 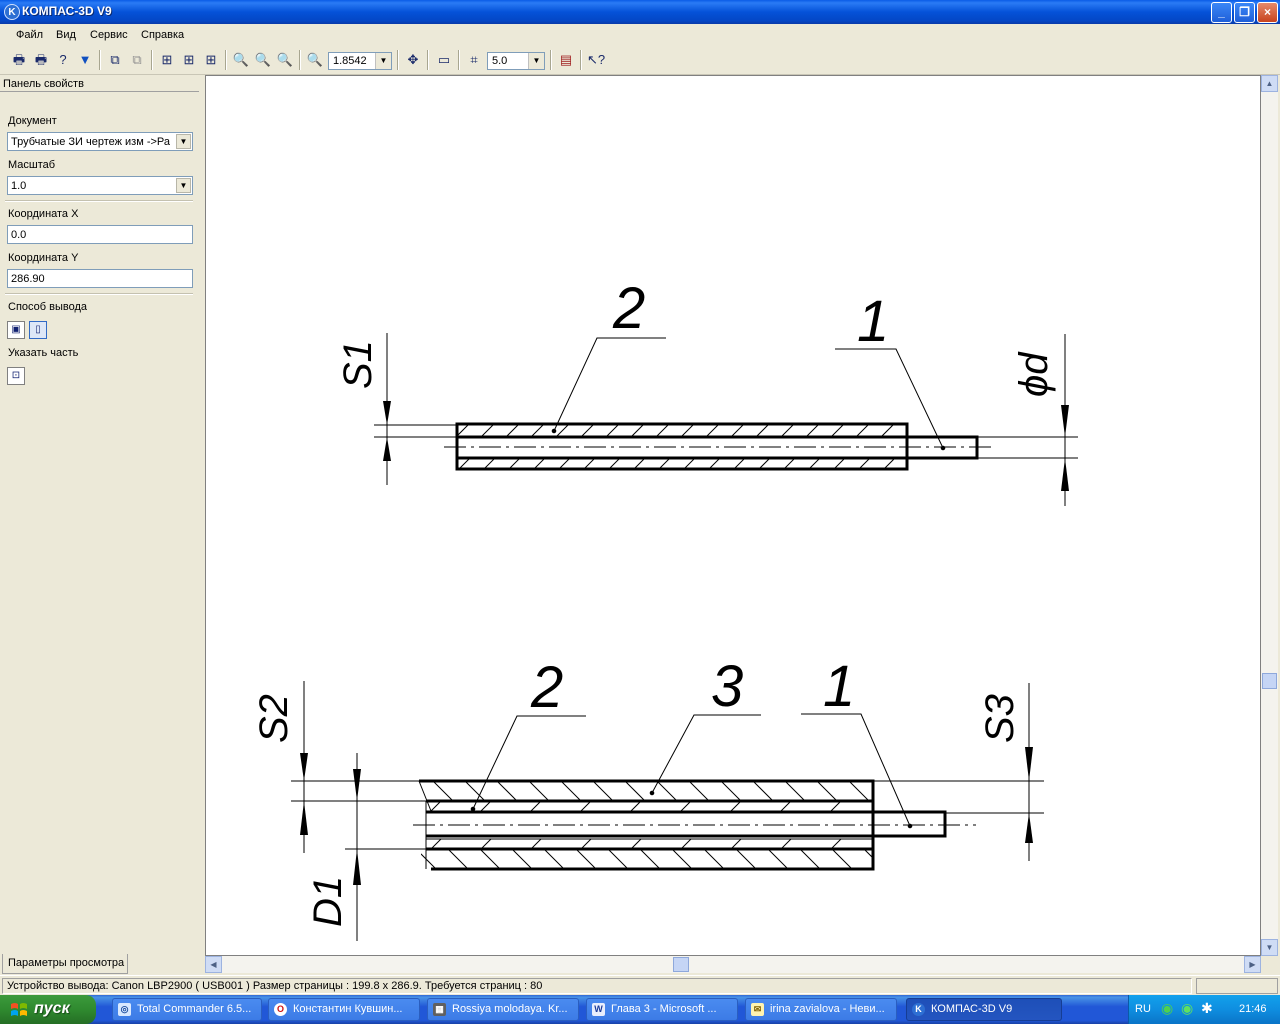 What do you see at coordinates (757, 1009) in the screenshot?
I see `mail-icon: ✉` at bounding box center [757, 1009].